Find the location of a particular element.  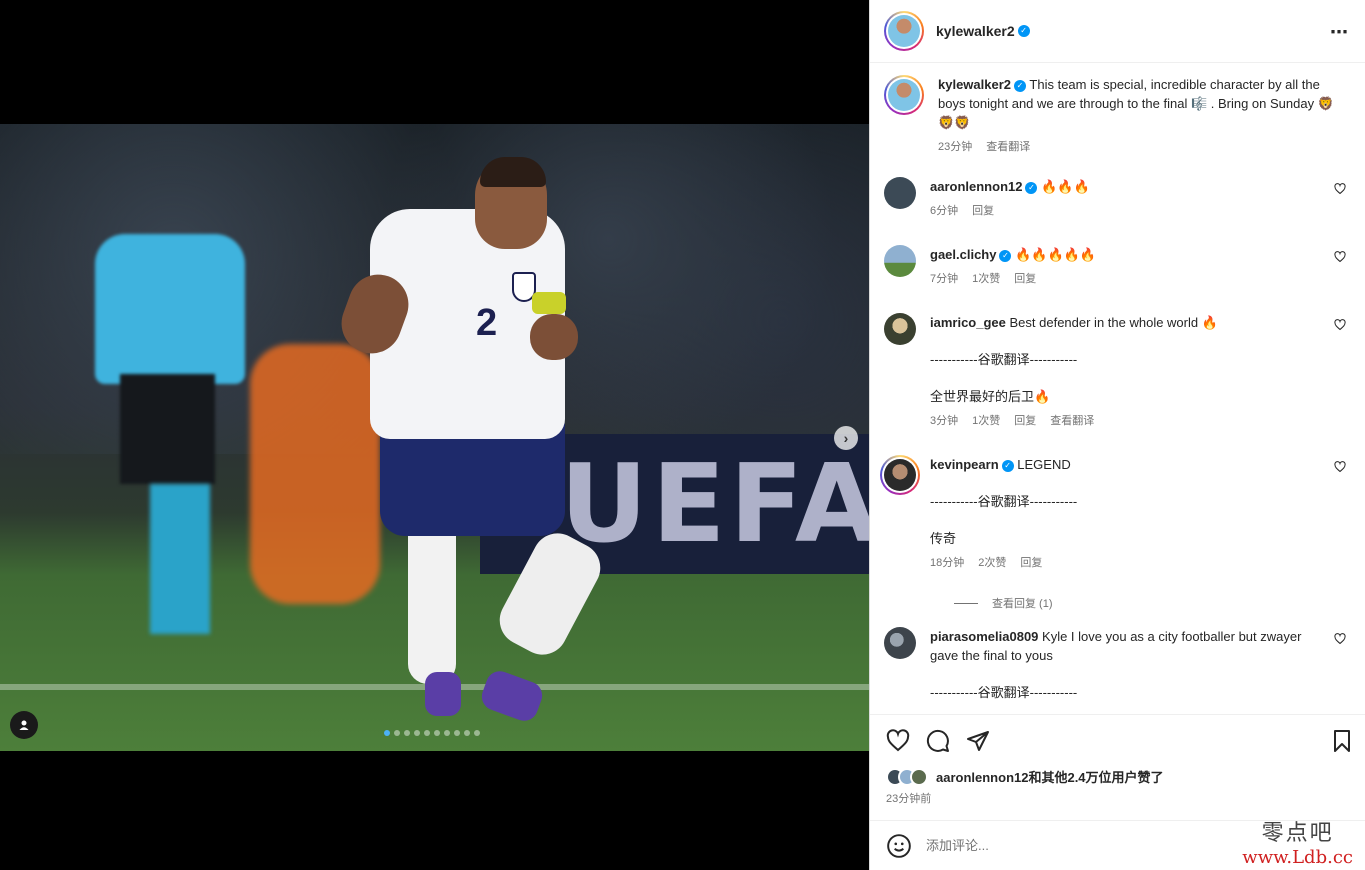

view-replies-button: 查看回复 (1) is located at coordinates (1152, 603).